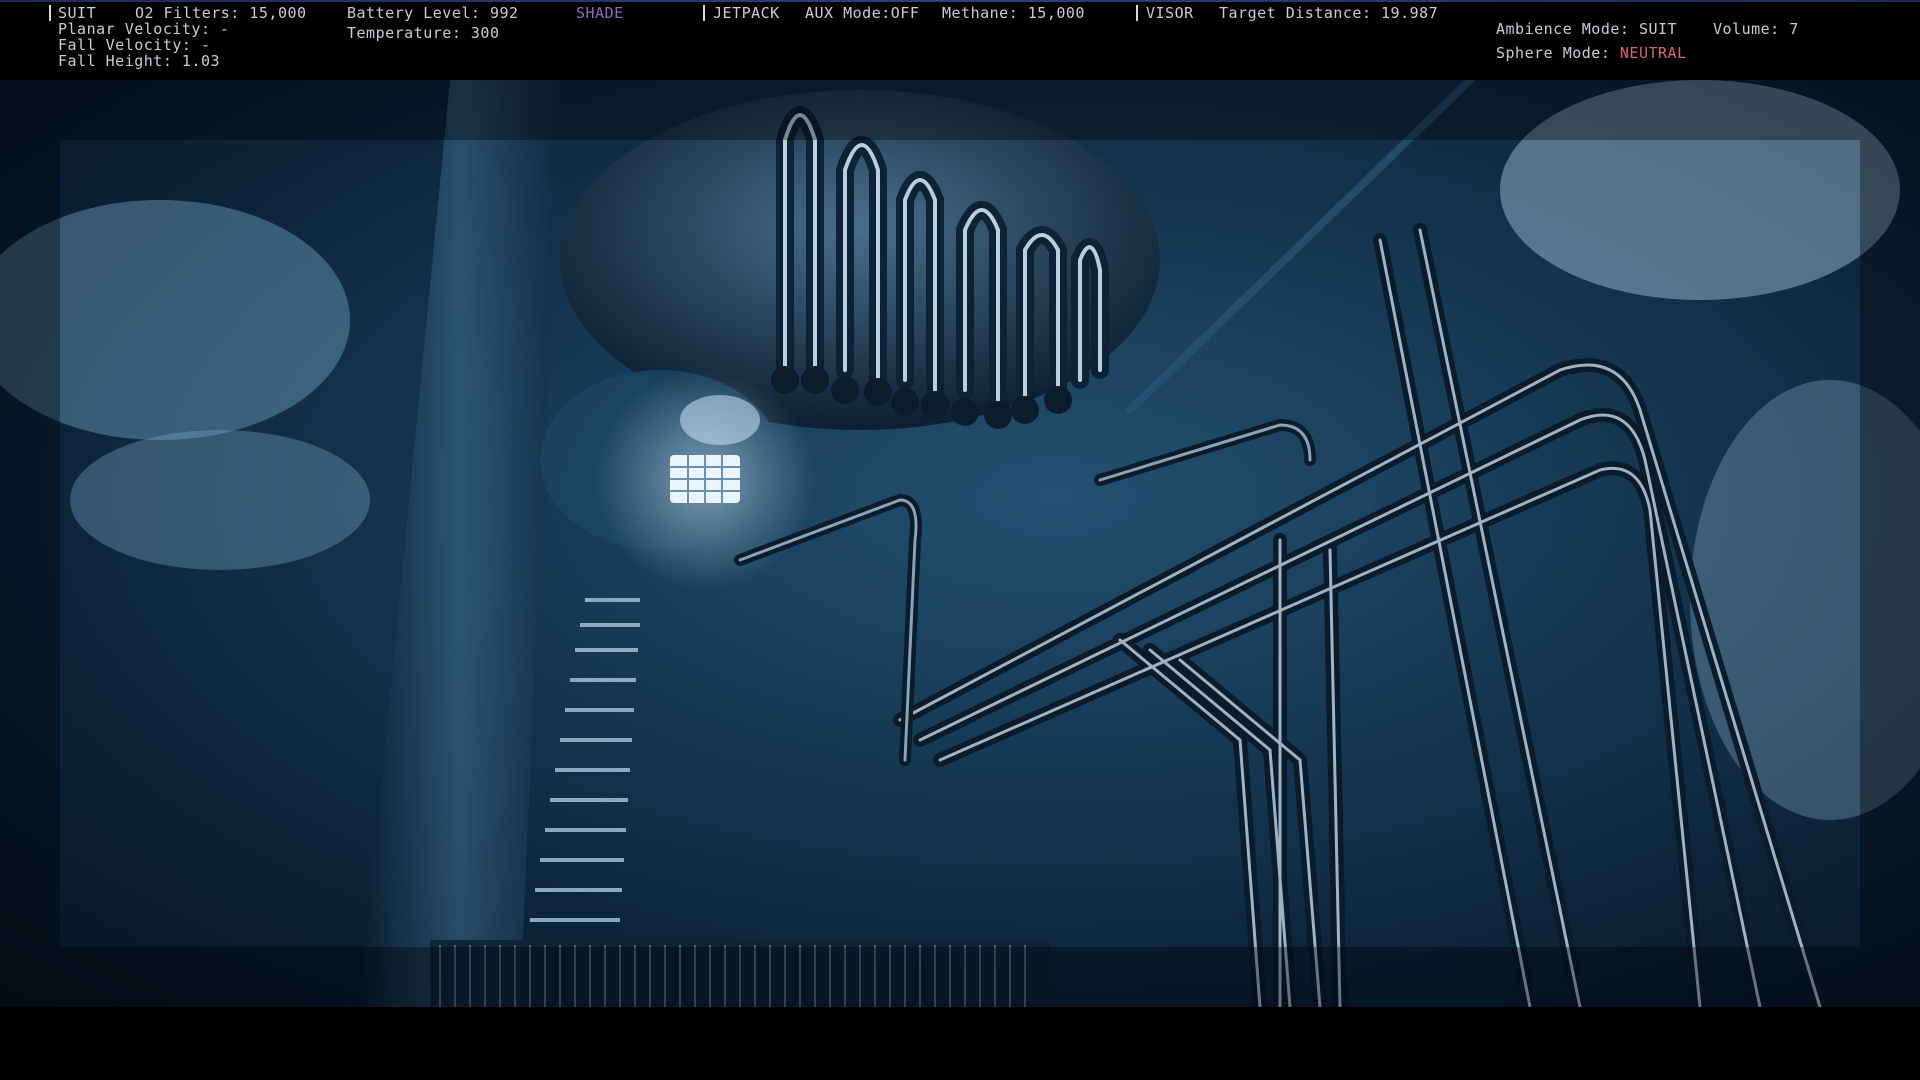 This screenshot has width=1920, height=1080. I want to click on battery-level-readout: Battery Level: 992, so click(433, 13).